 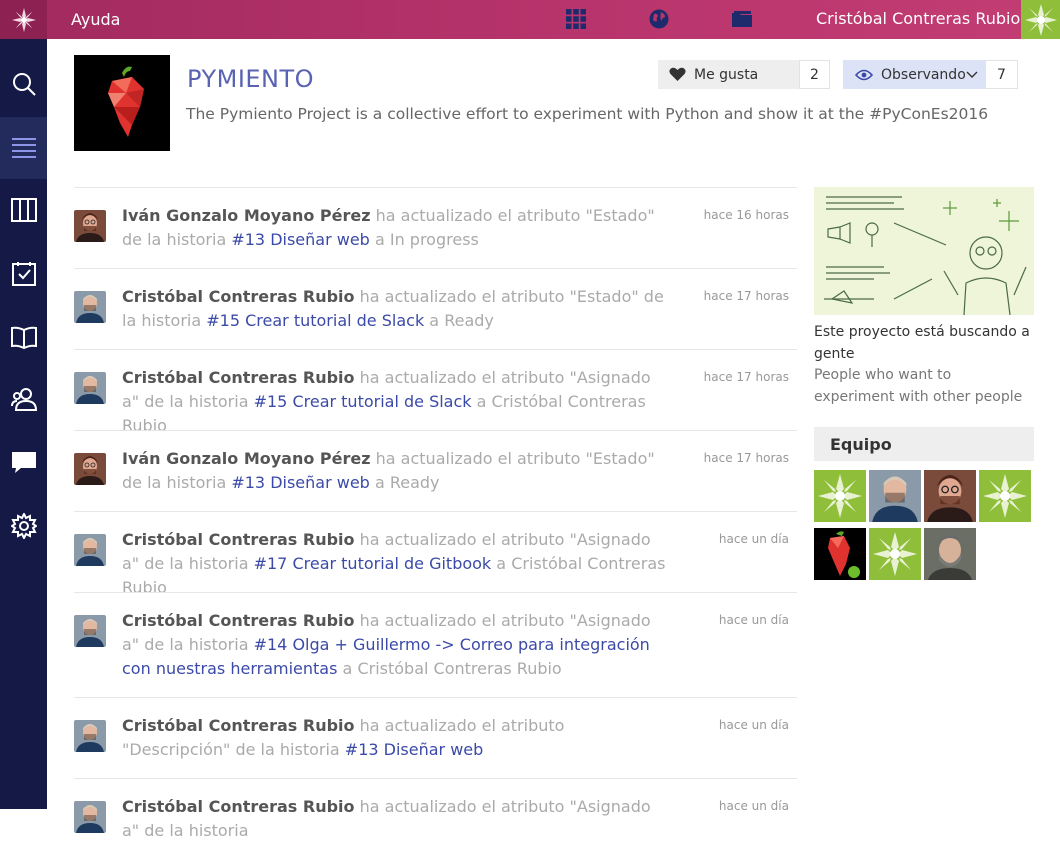 I want to click on watch-button: Observando, so click(x=914, y=74).